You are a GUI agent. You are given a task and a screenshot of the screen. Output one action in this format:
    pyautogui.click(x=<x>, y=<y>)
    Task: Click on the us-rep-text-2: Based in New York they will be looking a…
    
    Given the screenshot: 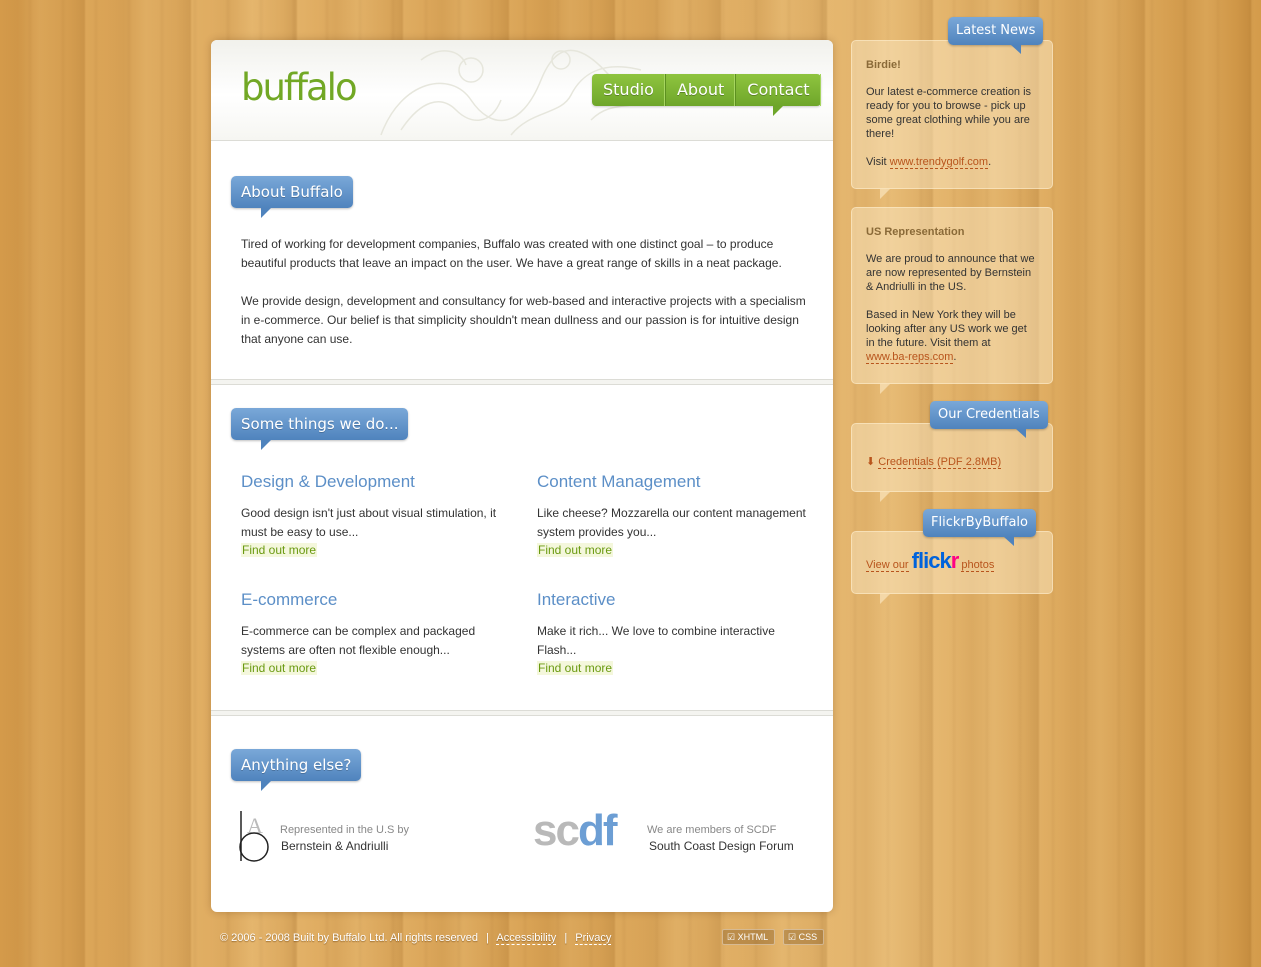 What is the action you would take?
    pyautogui.click(x=946, y=329)
    